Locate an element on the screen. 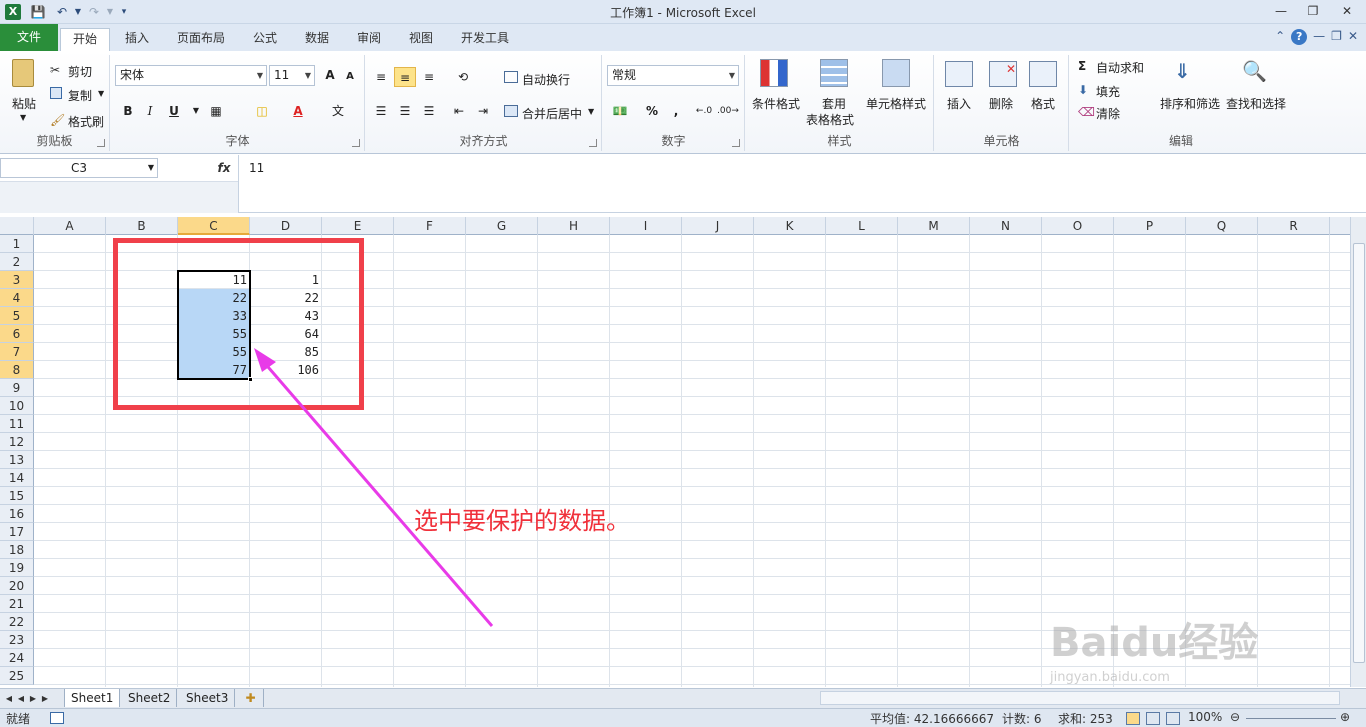  row-header-25: 25 is located at coordinates (17, 676).